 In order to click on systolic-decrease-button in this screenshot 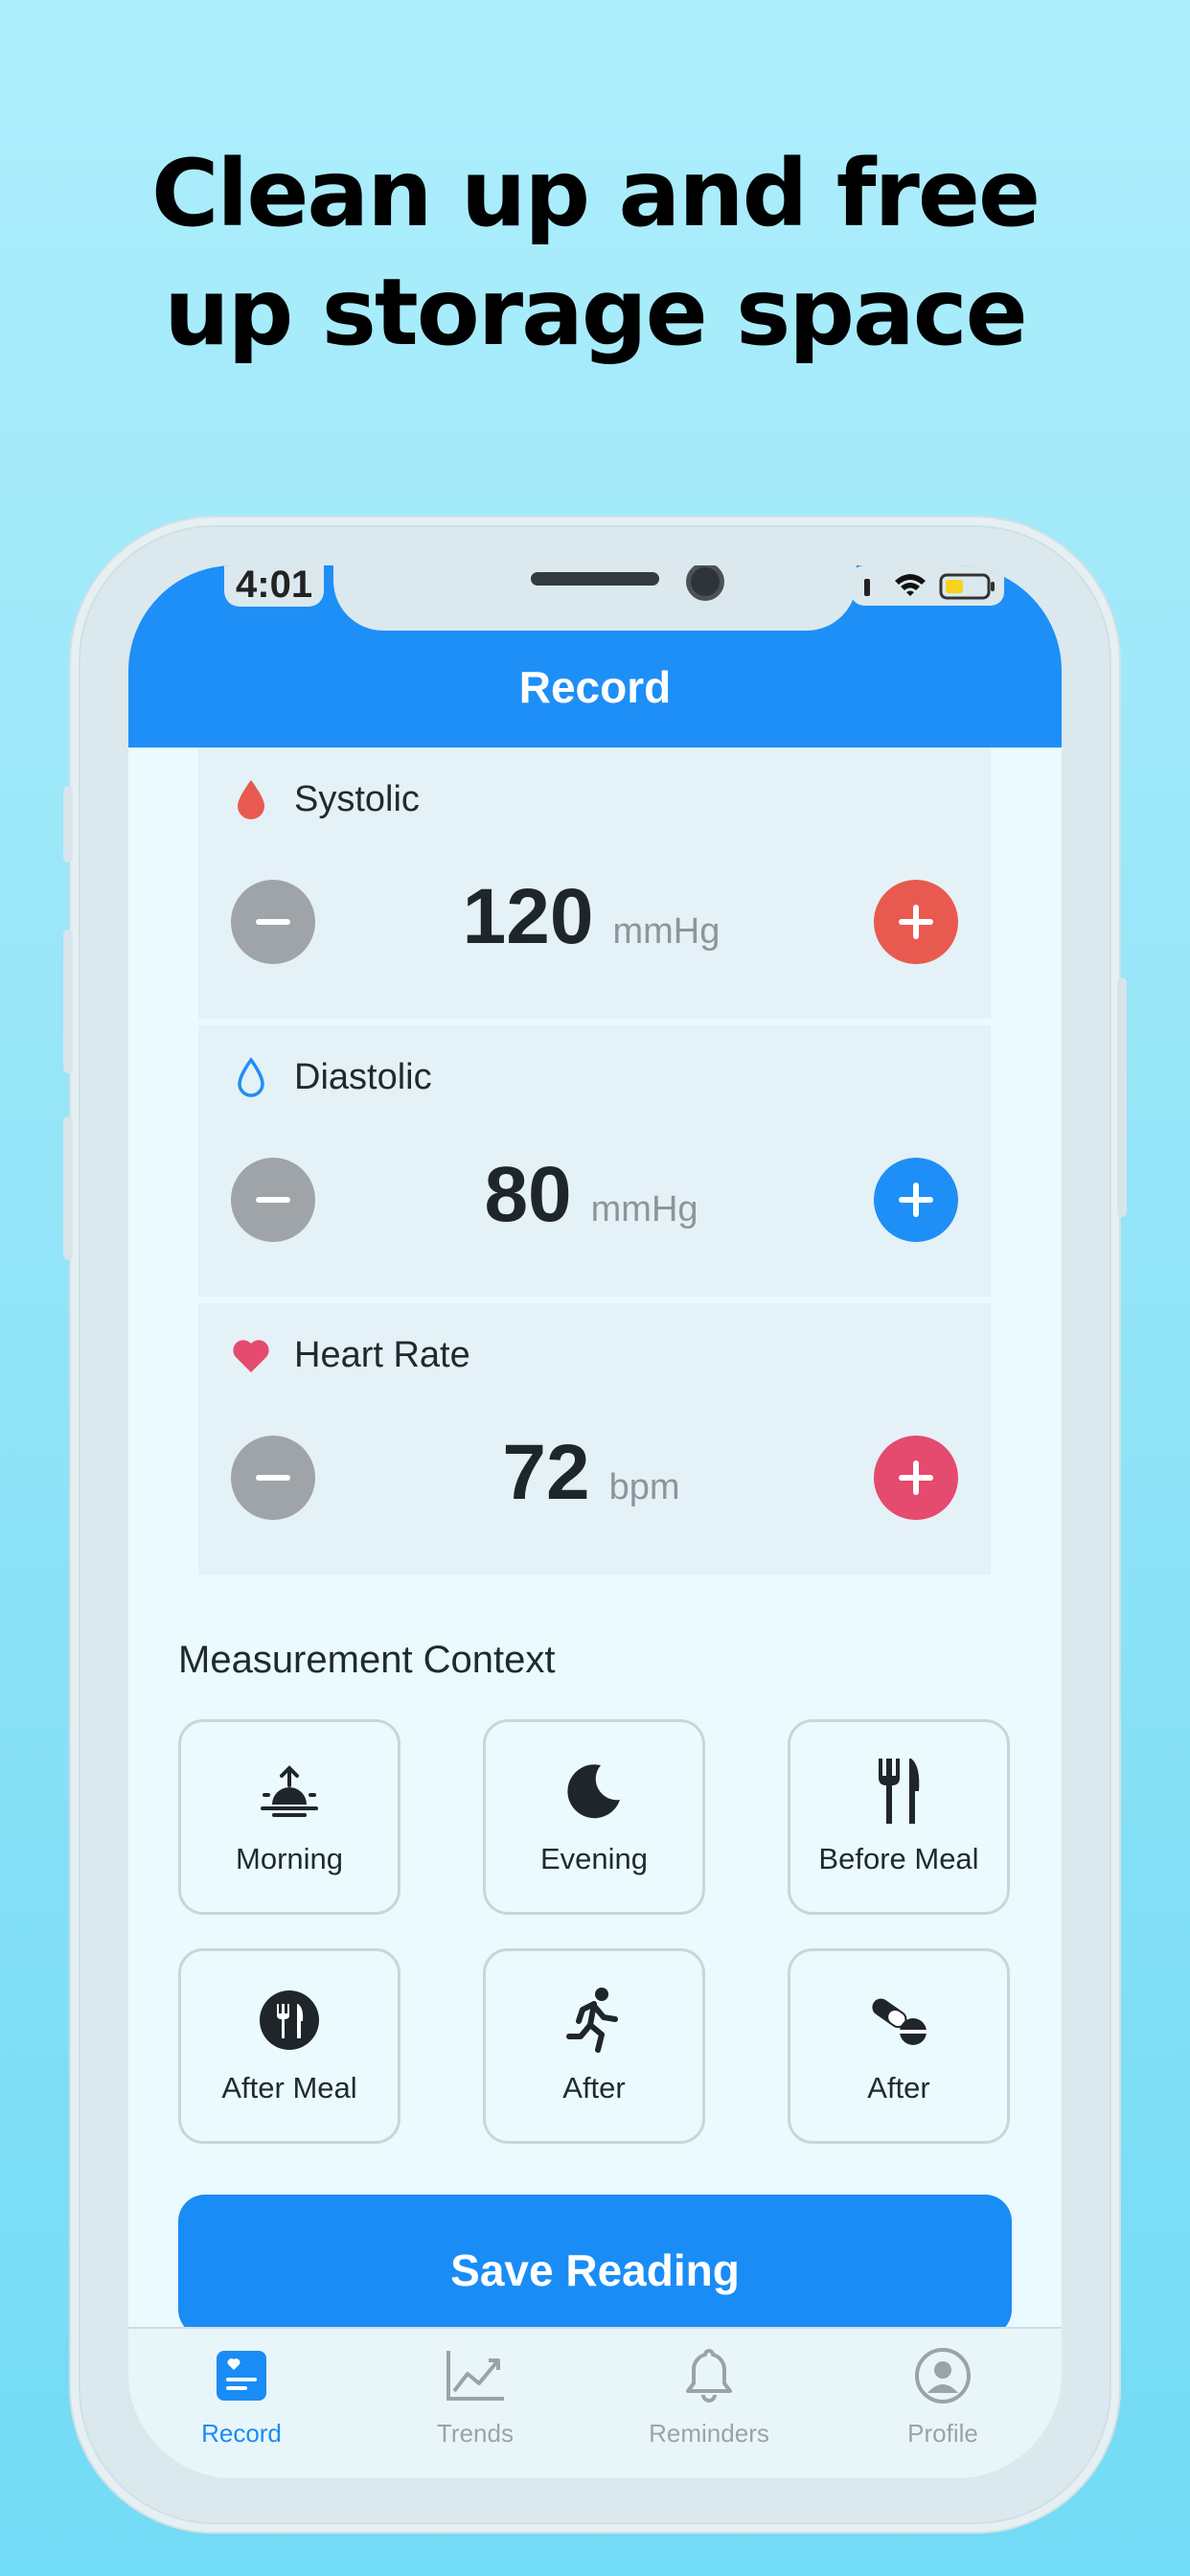, I will do `click(273, 922)`.